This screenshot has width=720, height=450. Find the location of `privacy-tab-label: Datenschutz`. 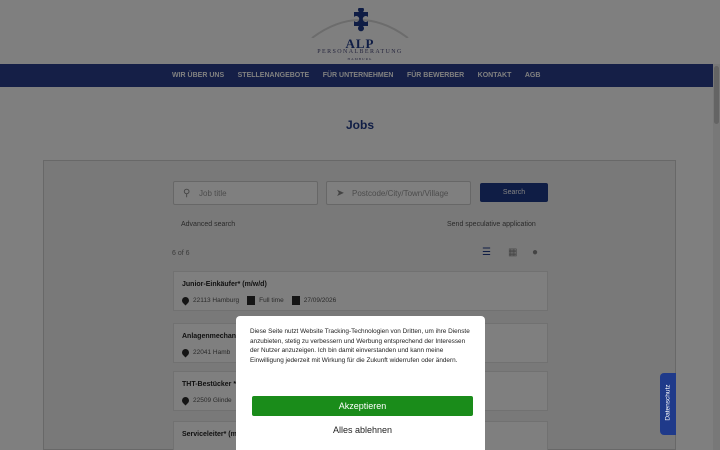

privacy-tab-label: Datenschutz is located at coordinates (668, 402).